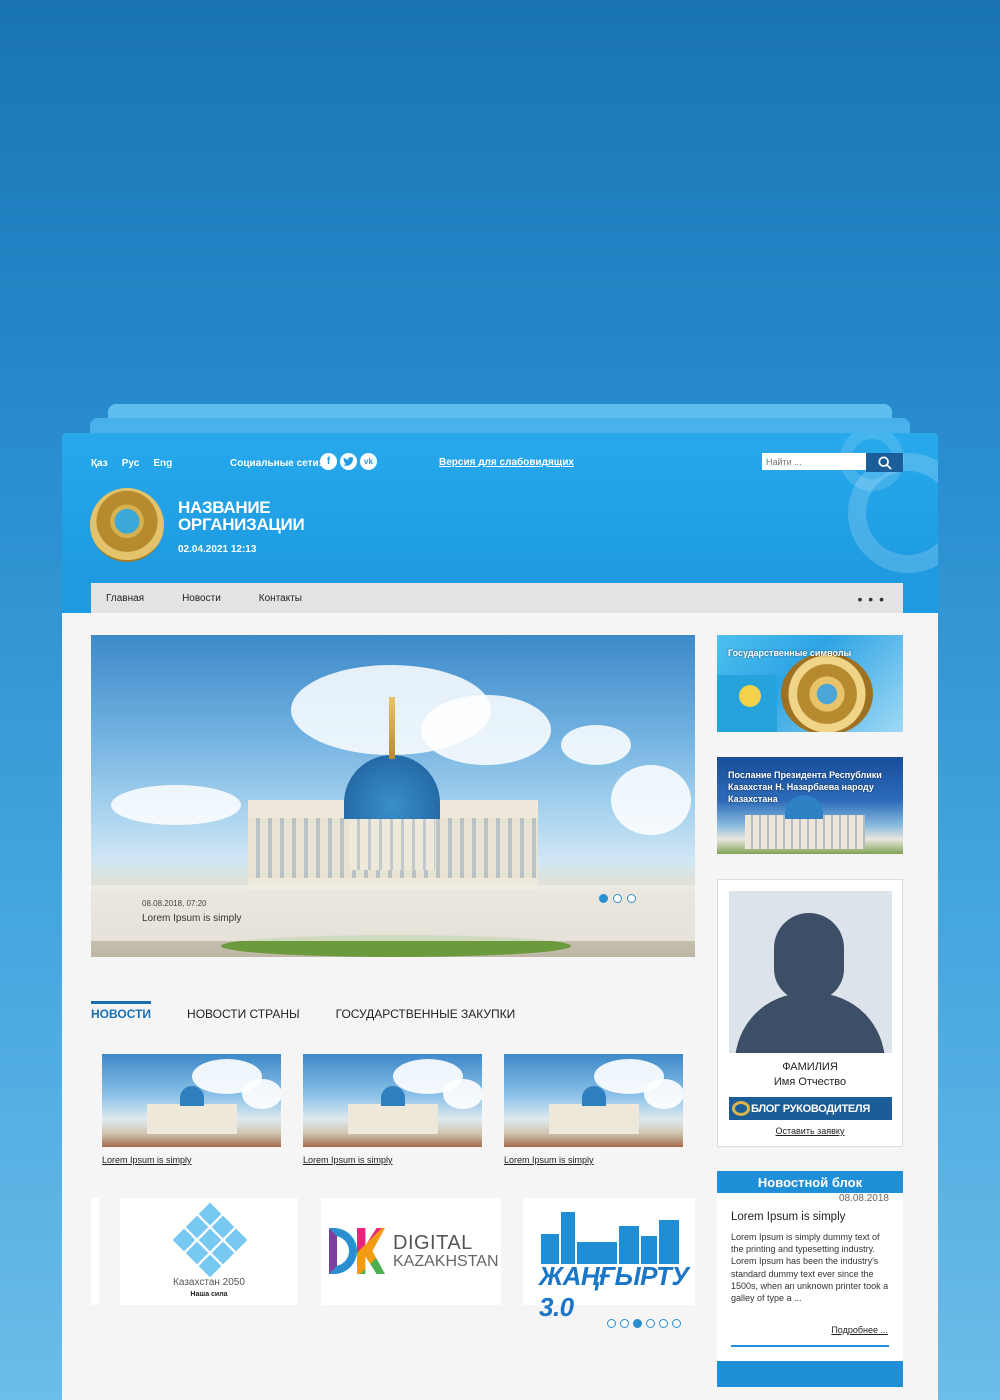 The image size is (1000, 1400). What do you see at coordinates (368, 461) in the screenshot?
I see `vk-icon: vk` at bounding box center [368, 461].